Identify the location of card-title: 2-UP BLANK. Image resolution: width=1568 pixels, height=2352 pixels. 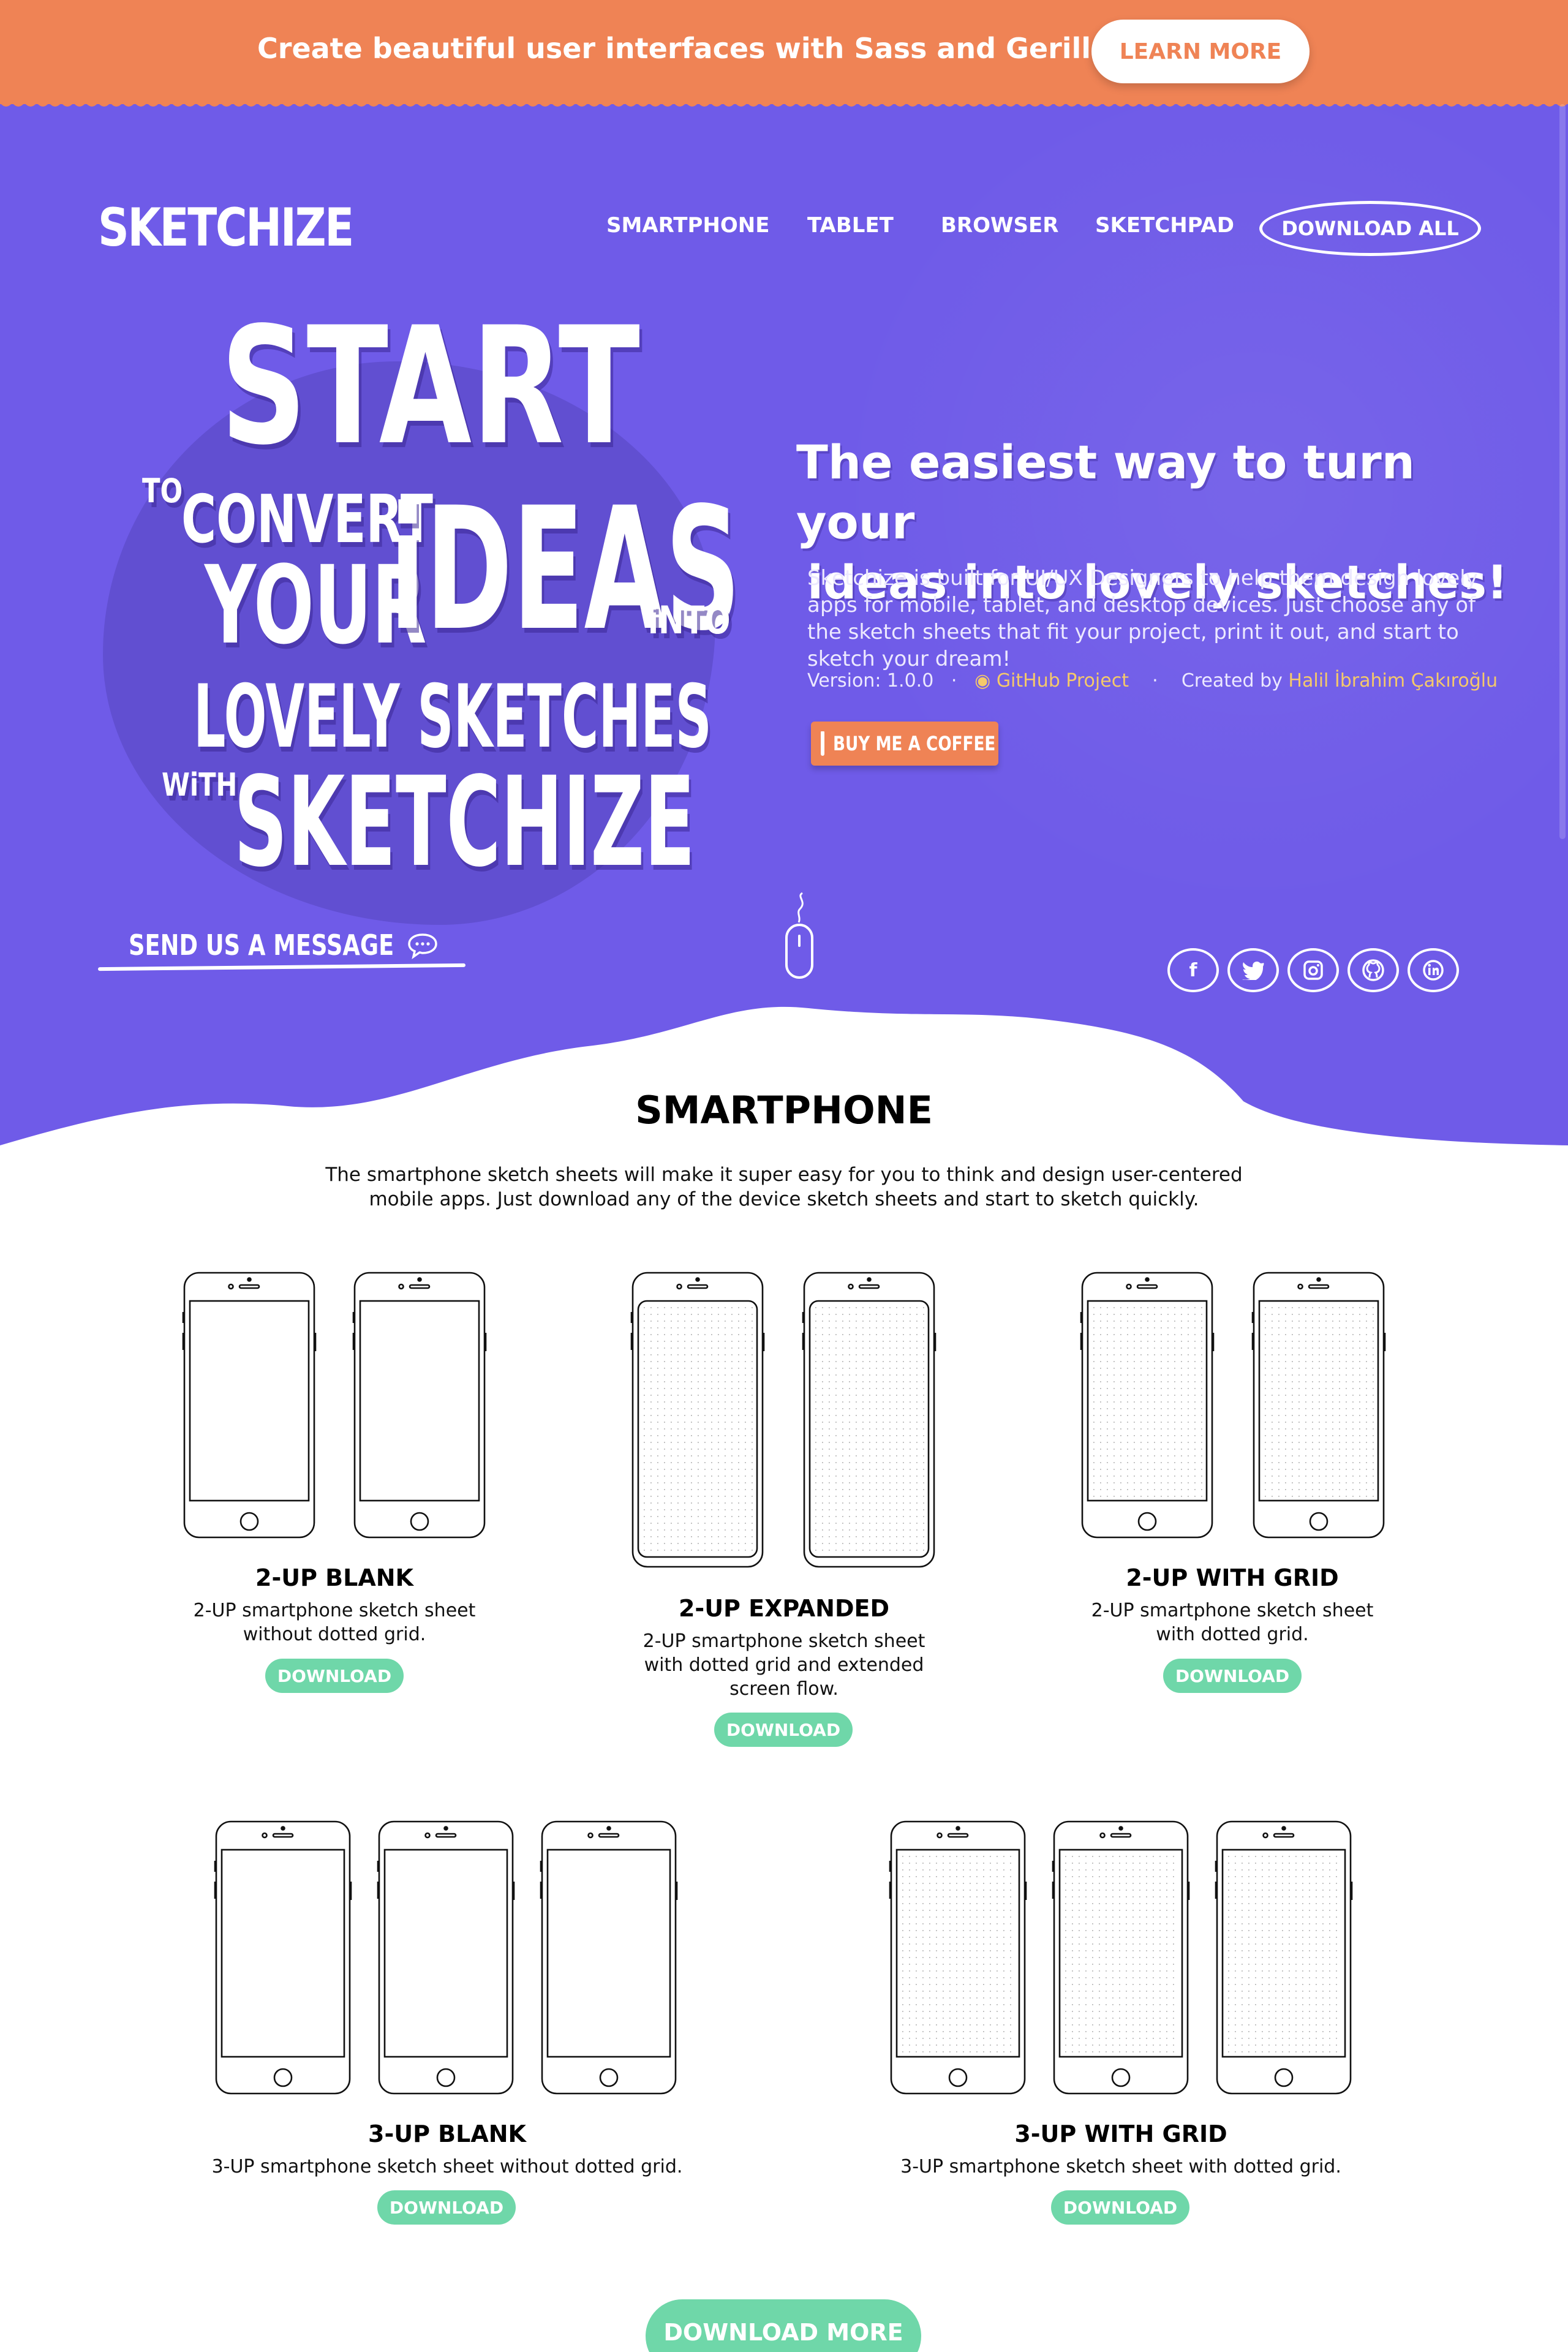
(334, 1578).